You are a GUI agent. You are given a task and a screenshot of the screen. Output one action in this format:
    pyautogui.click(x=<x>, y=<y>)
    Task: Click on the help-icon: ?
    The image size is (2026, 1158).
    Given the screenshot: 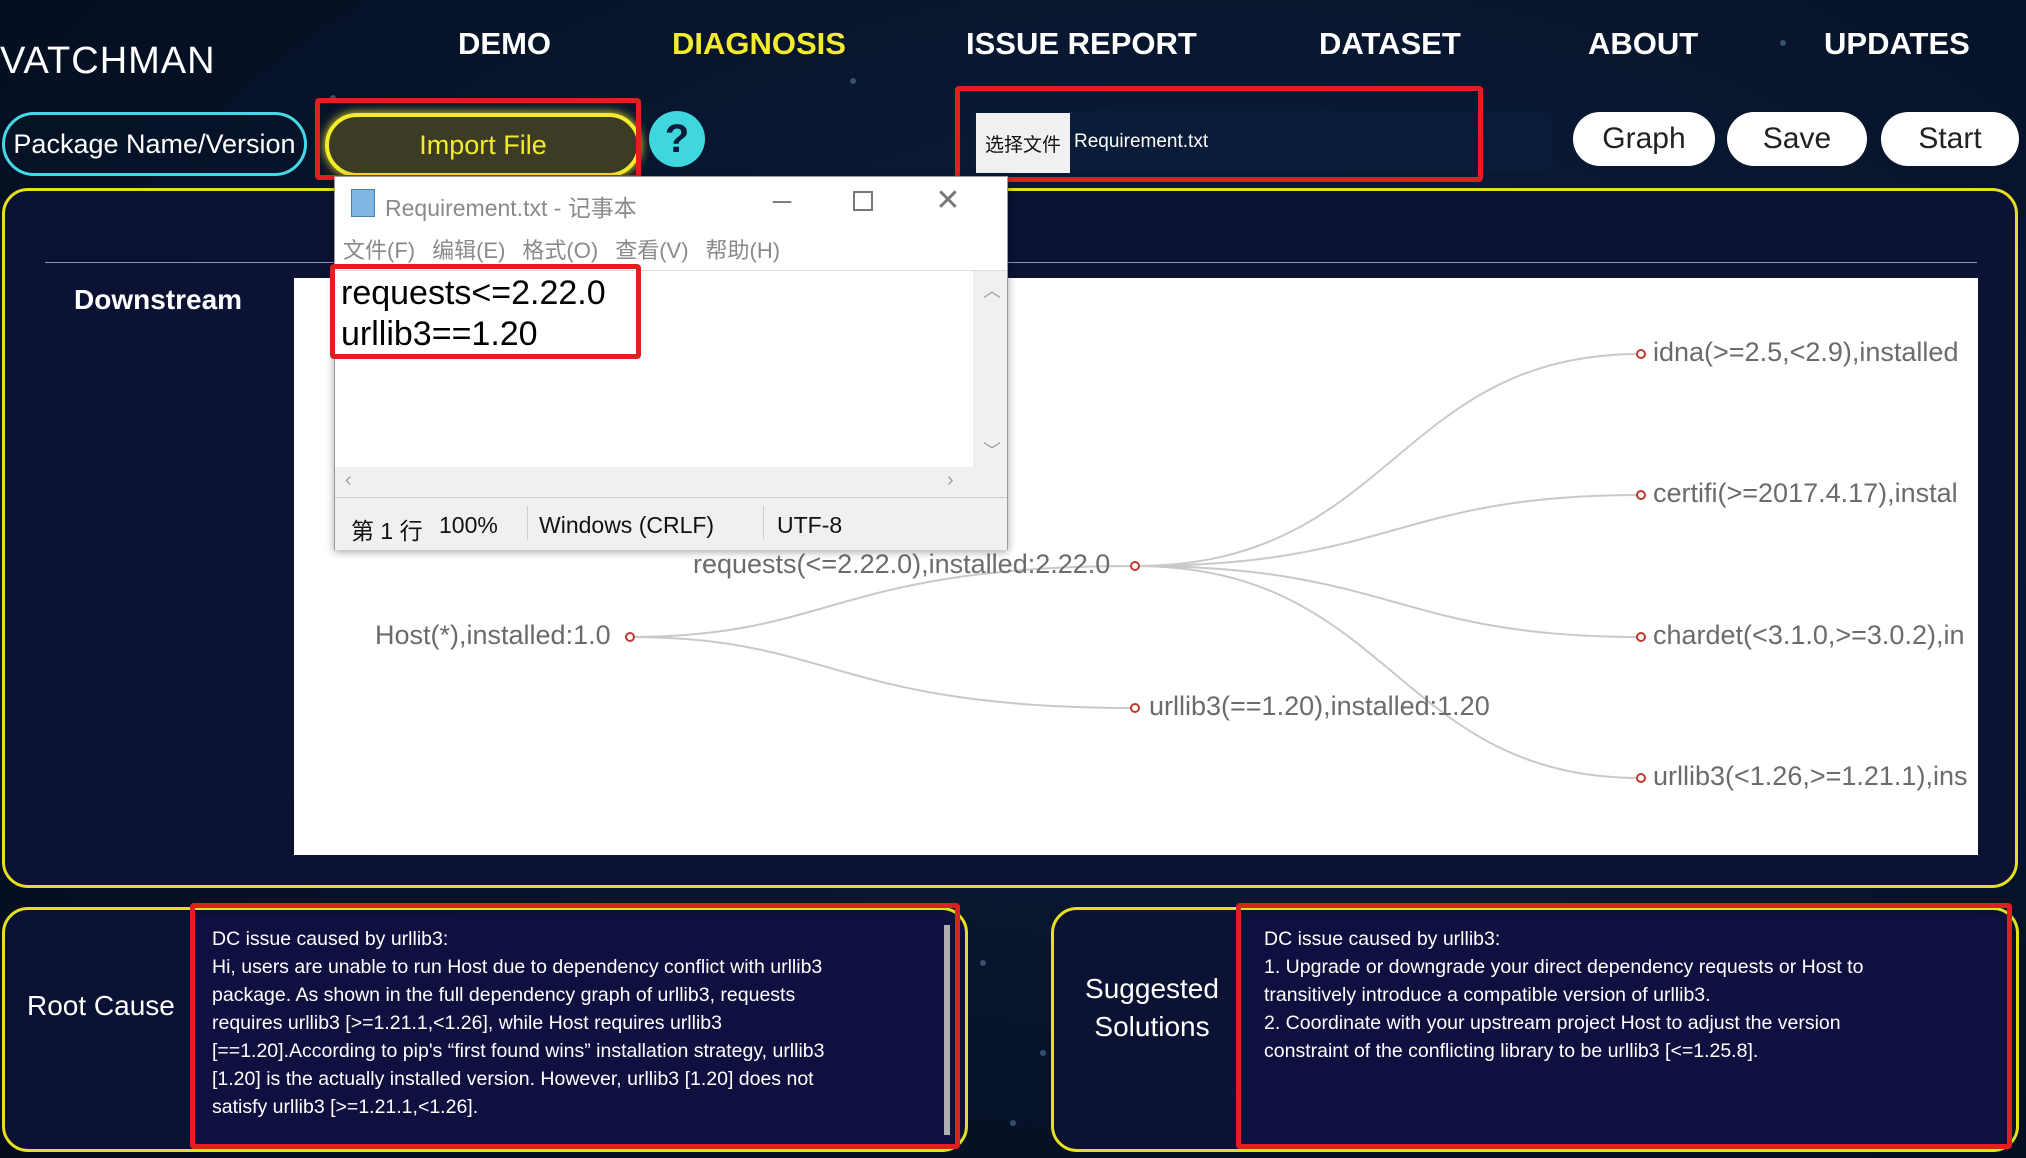 What is the action you would take?
    pyautogui.click(x=677, y=139)
    